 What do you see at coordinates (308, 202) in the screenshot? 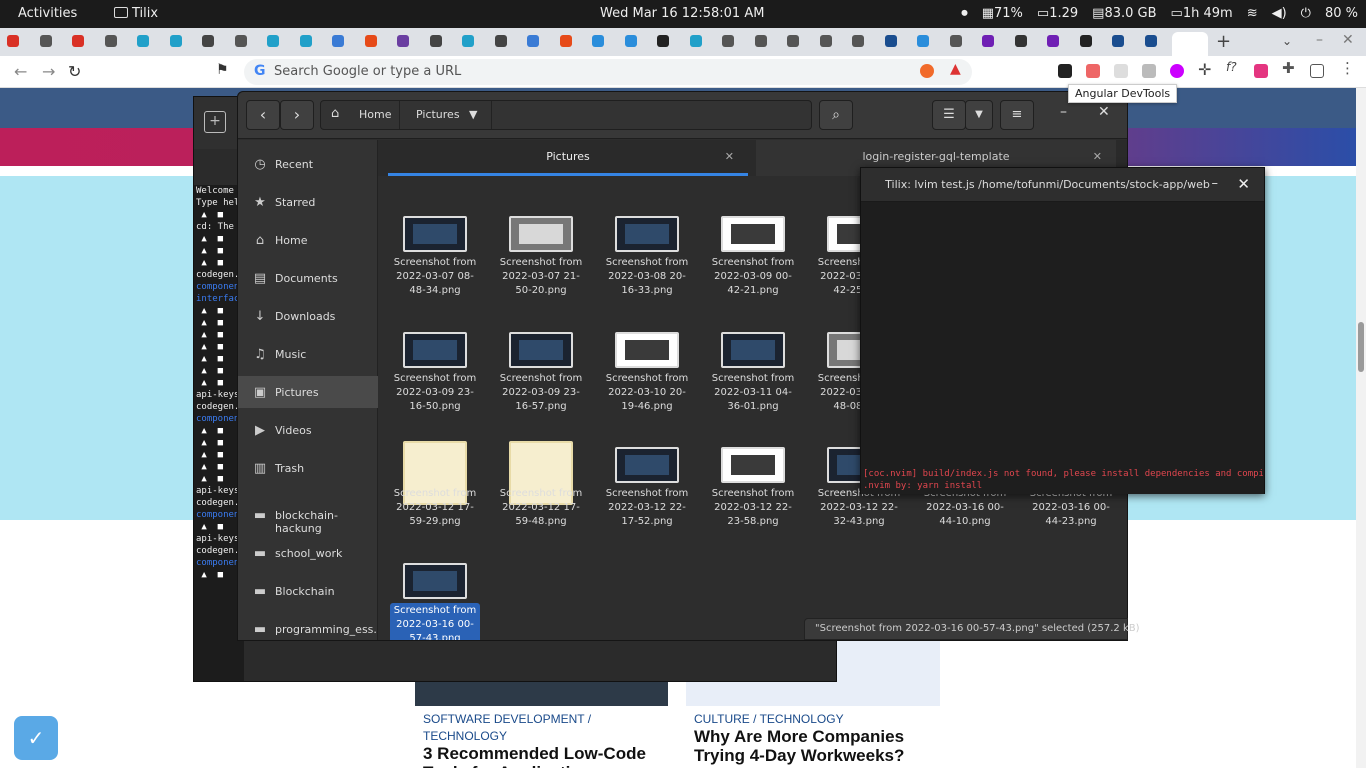
I see `sidebar-item-starred: ★ Starred` at bounding box center [308, 202].